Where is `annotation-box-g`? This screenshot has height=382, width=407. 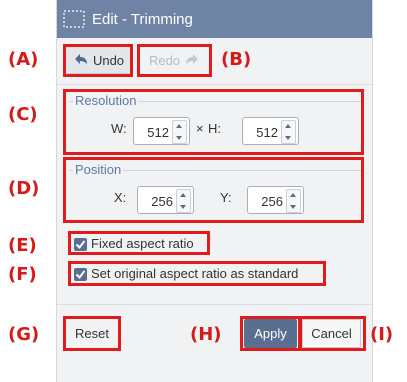 annotation-box-g is located at coordinates (92, 333).